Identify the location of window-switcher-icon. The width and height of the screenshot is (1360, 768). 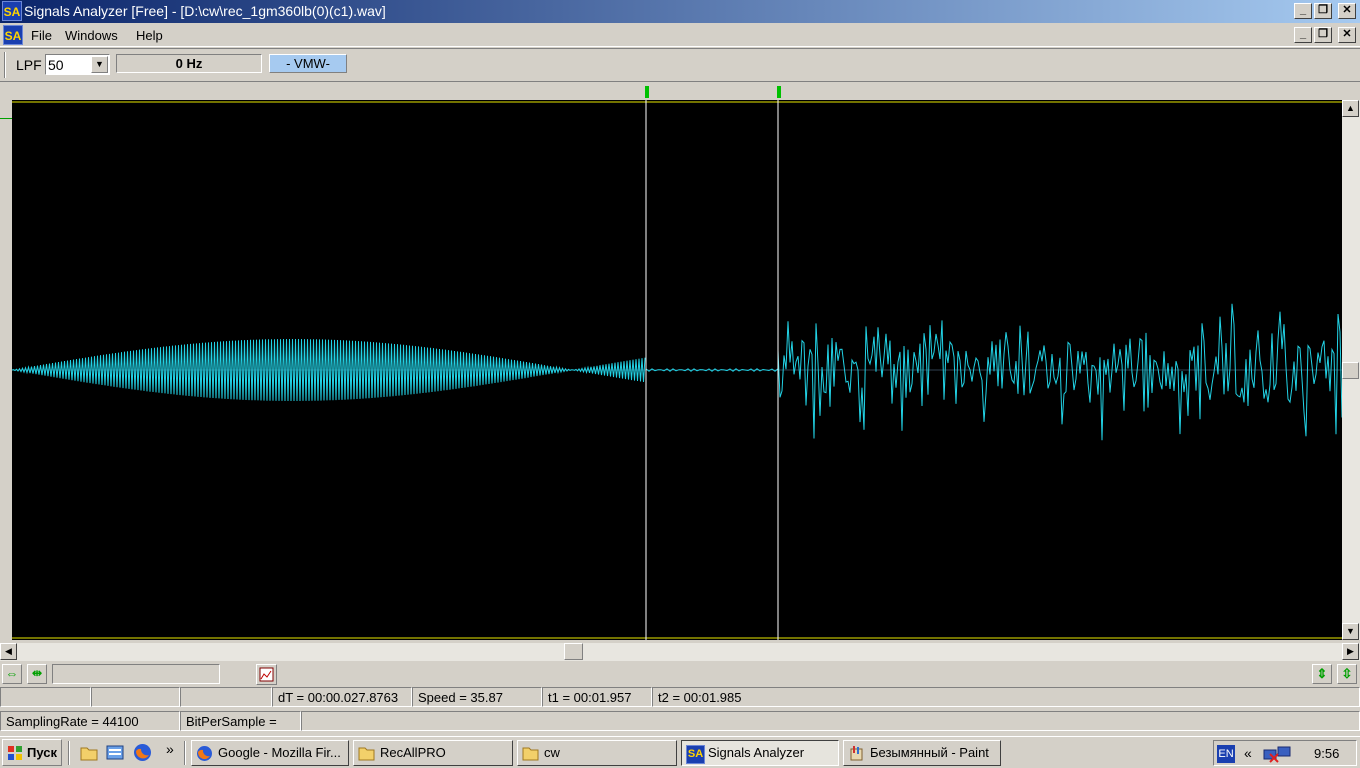
(115, 752).